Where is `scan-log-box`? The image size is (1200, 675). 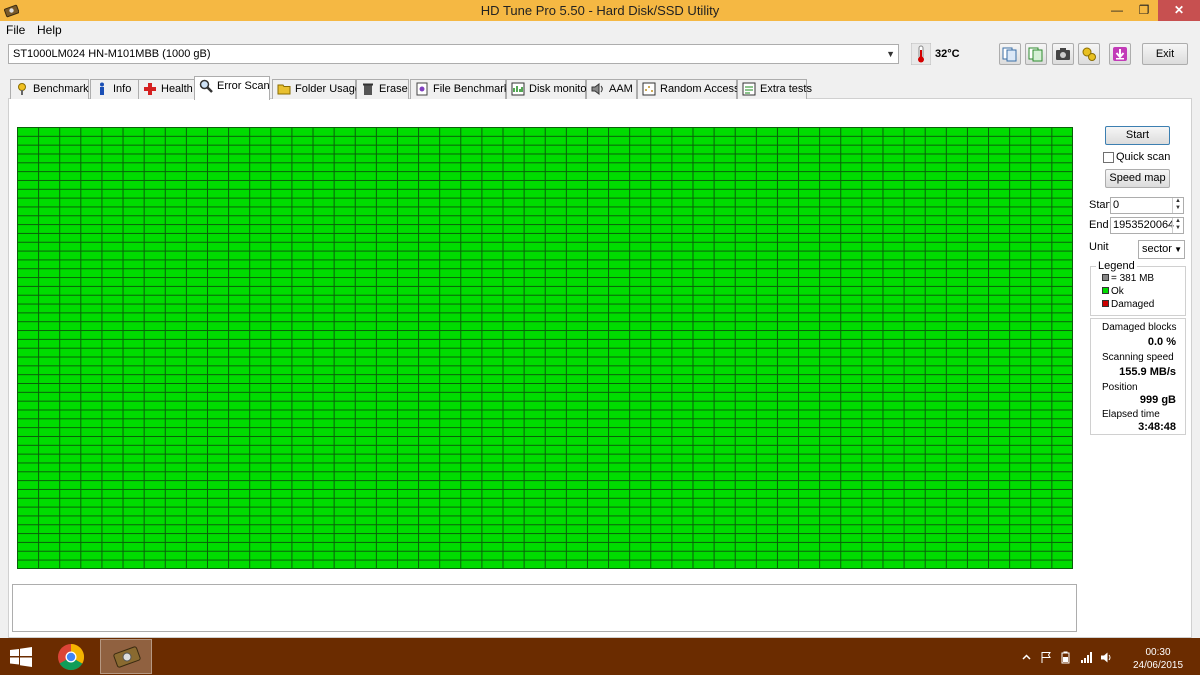
scan-log-box is located at coordinates (544, 608).